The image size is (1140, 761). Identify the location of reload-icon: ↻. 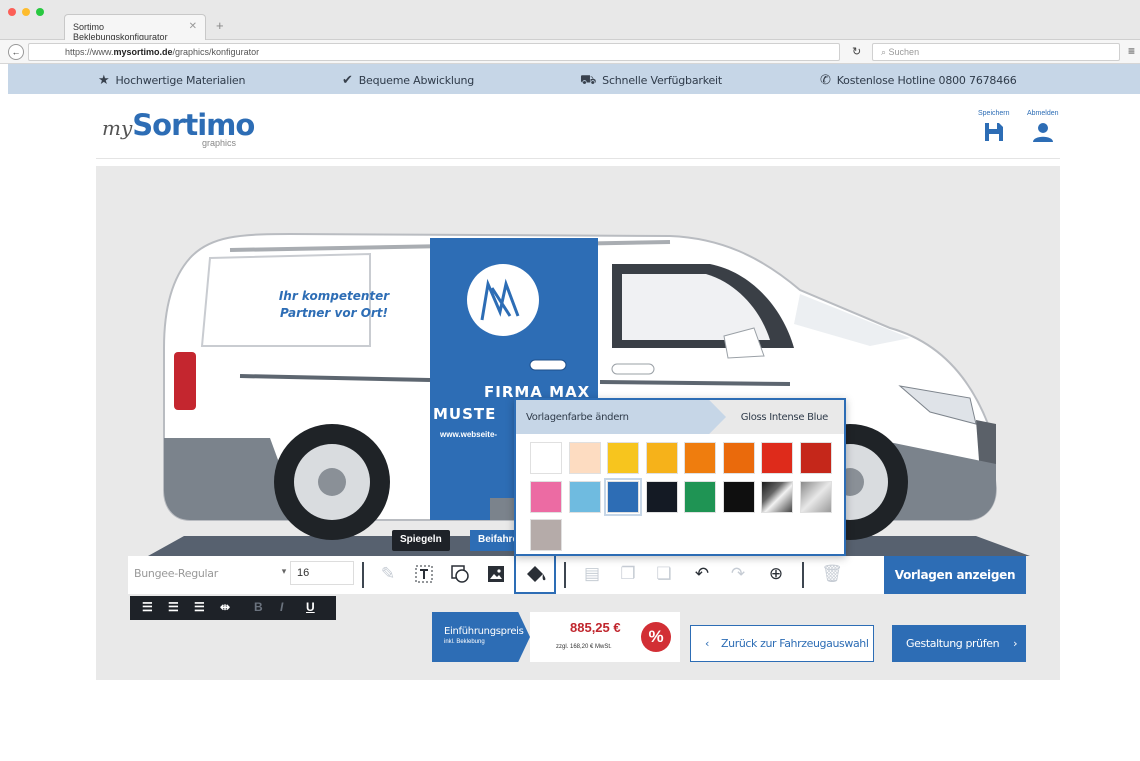
(856, 51).